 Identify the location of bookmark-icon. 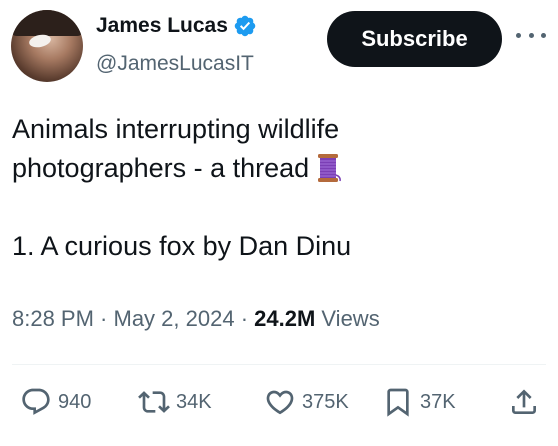
(398, 402).